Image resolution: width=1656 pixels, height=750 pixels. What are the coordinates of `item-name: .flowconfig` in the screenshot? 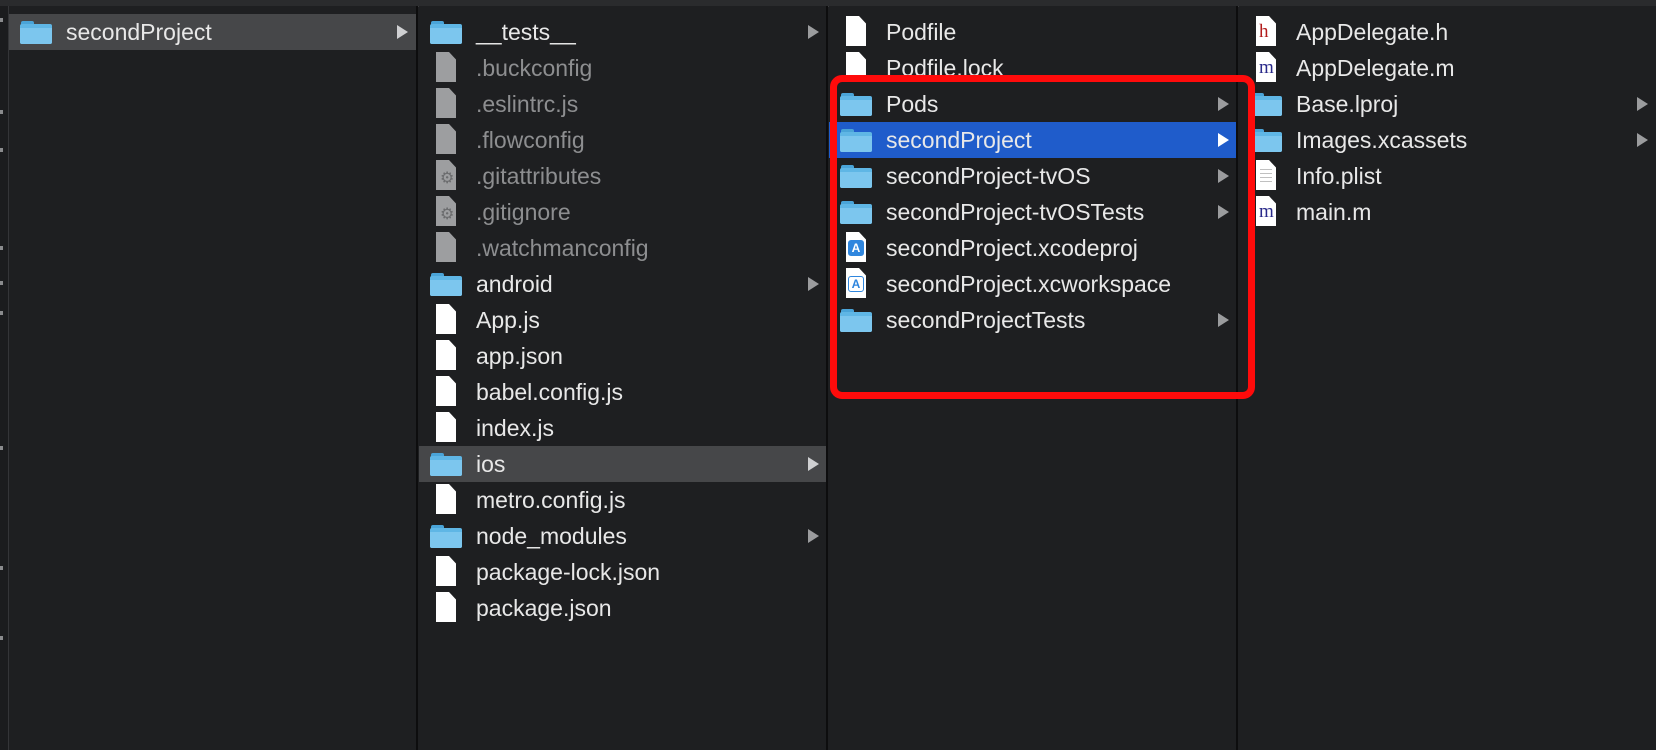 It's located at (530, 139).